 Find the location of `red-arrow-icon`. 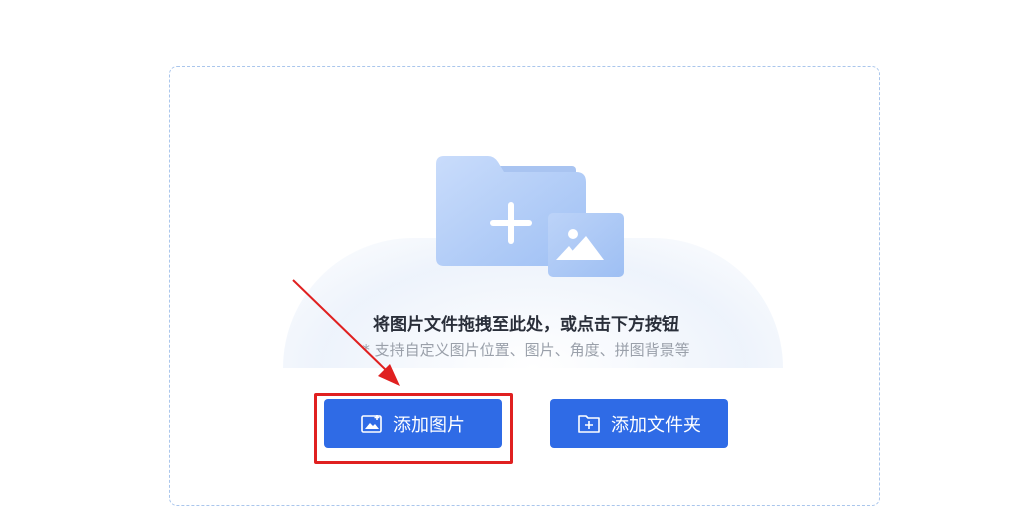

red-arrow-icon is located at coordinates (346, 332).